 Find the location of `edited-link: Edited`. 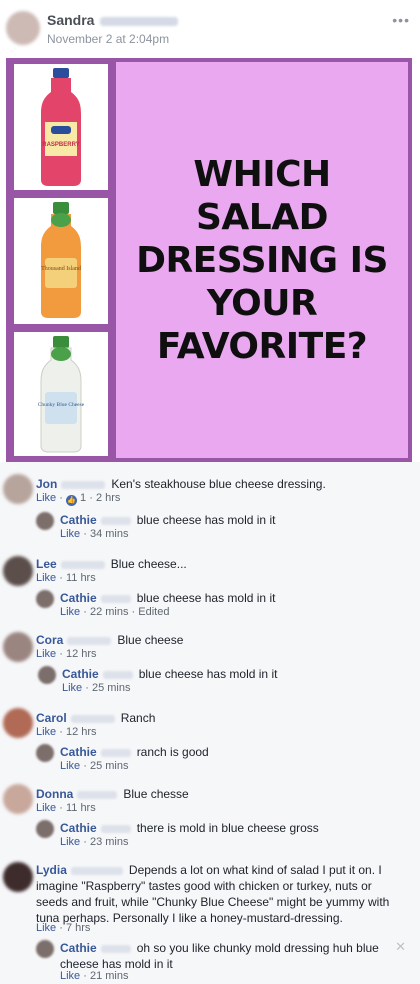

edited-link: Edited is located at coordinates (153, 612).